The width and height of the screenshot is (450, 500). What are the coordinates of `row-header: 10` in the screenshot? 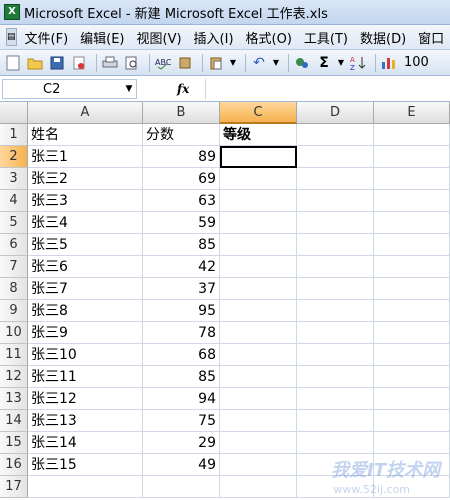 It's located at (14, 333).